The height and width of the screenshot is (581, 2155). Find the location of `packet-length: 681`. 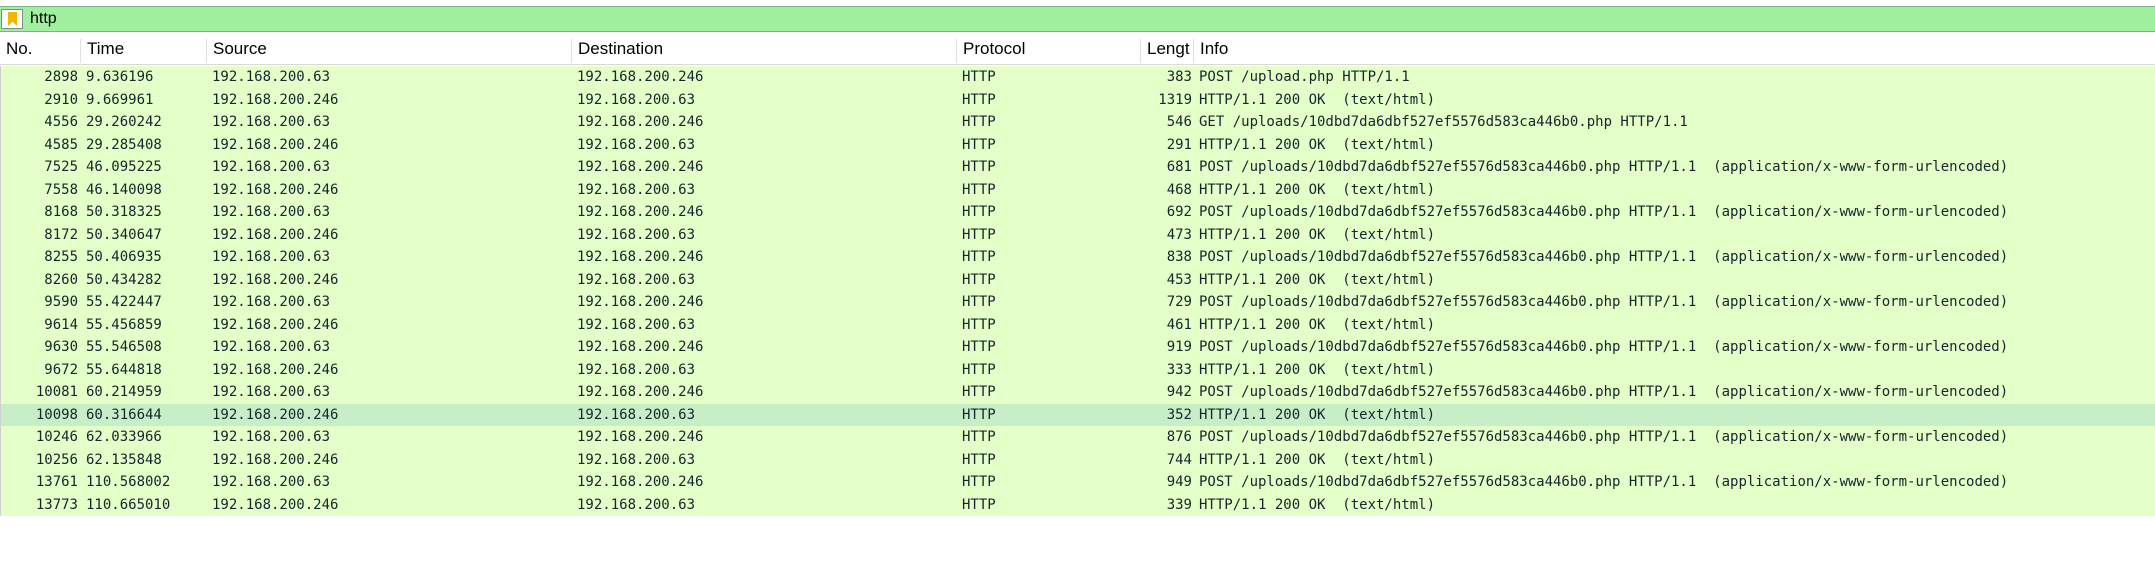

packet-length: 681 is located at coordinates (1179, 167).